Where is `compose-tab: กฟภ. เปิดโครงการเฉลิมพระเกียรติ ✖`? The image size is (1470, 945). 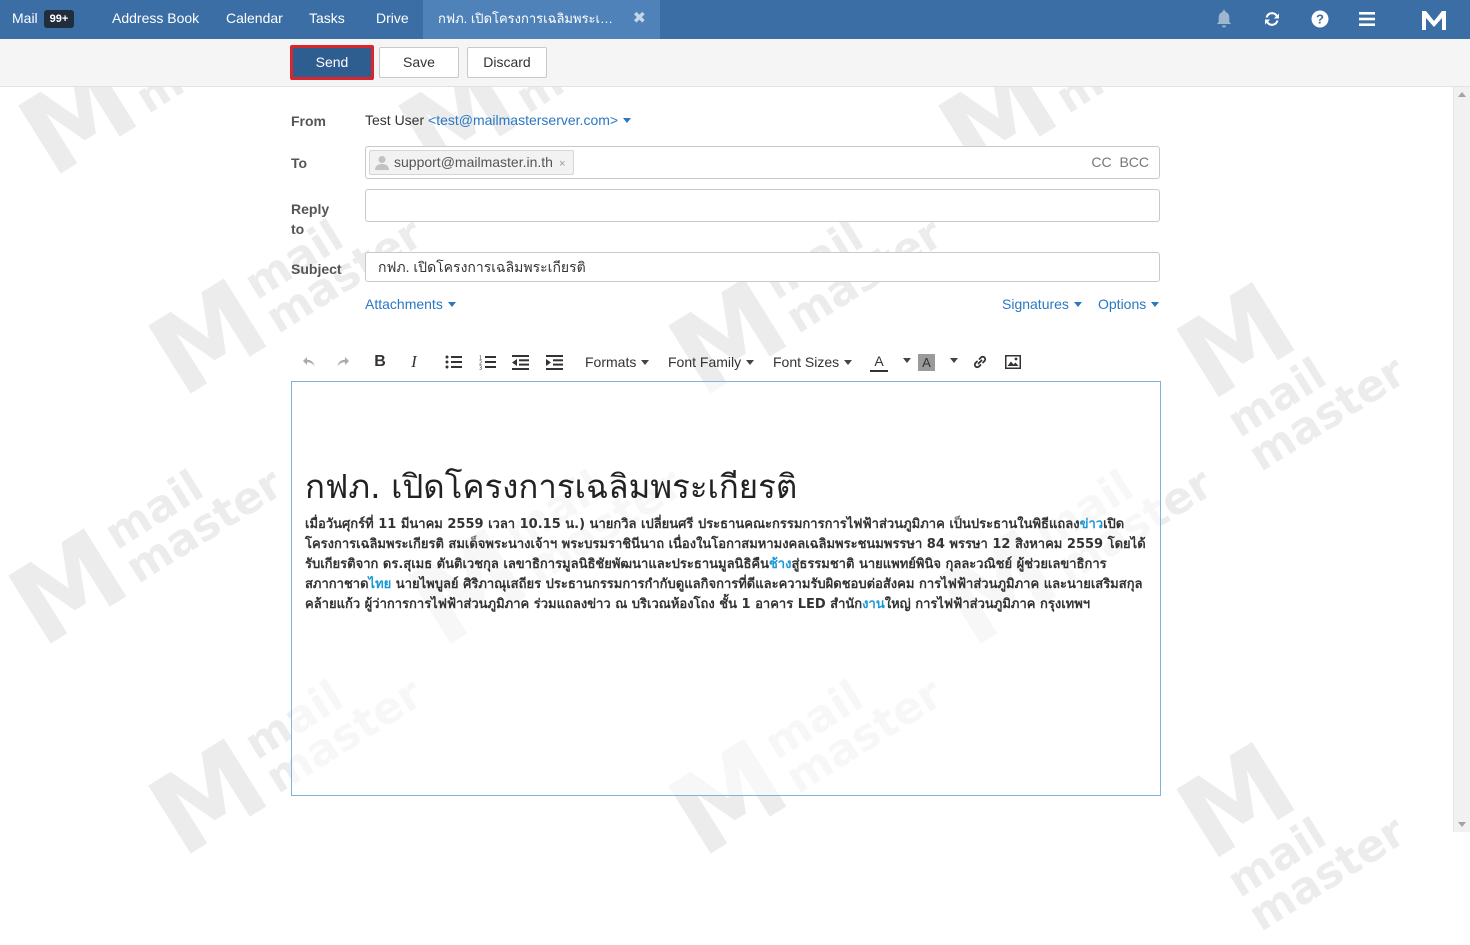
compose-tab: กฟภ. เปิดโครงการเฉลิมพระเกียรติ ✖ is located at coordinates (541, 19).